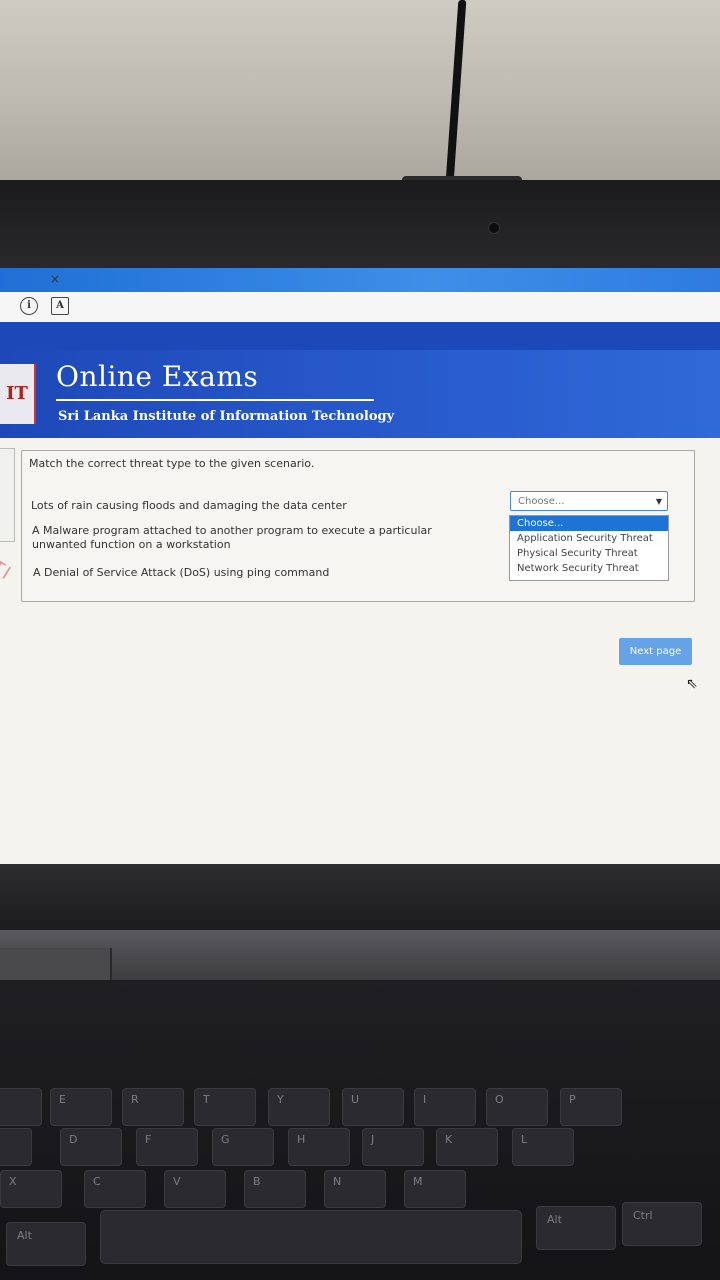 This screenshot has width=720, height=1280. What do you see at coordinates (225, 1107) in the screenshot?
I see `key-t: T` at bounding box center [225, 1107].